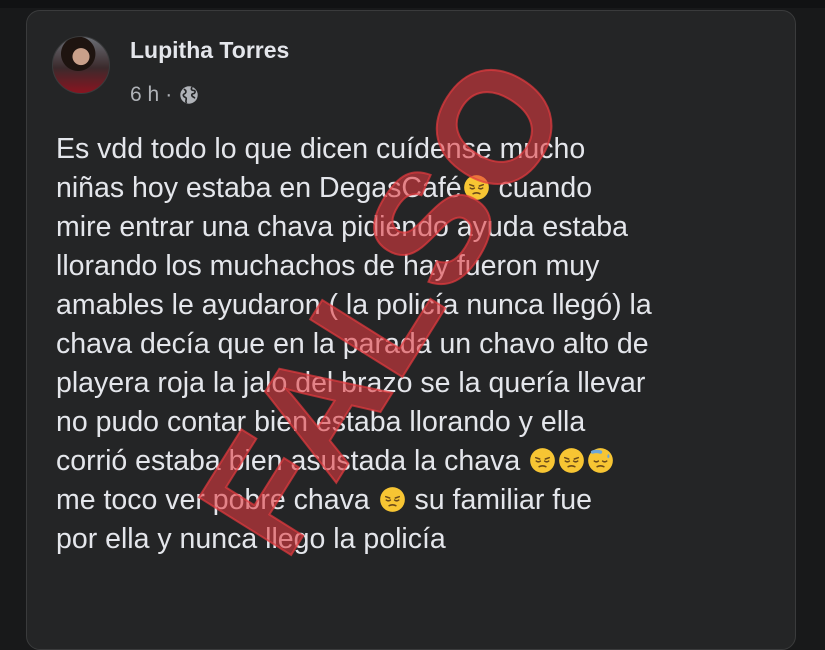  I want to click on post-text-line: Es vdd todo lo que dicen cuídense mucho, so click(321, 149).